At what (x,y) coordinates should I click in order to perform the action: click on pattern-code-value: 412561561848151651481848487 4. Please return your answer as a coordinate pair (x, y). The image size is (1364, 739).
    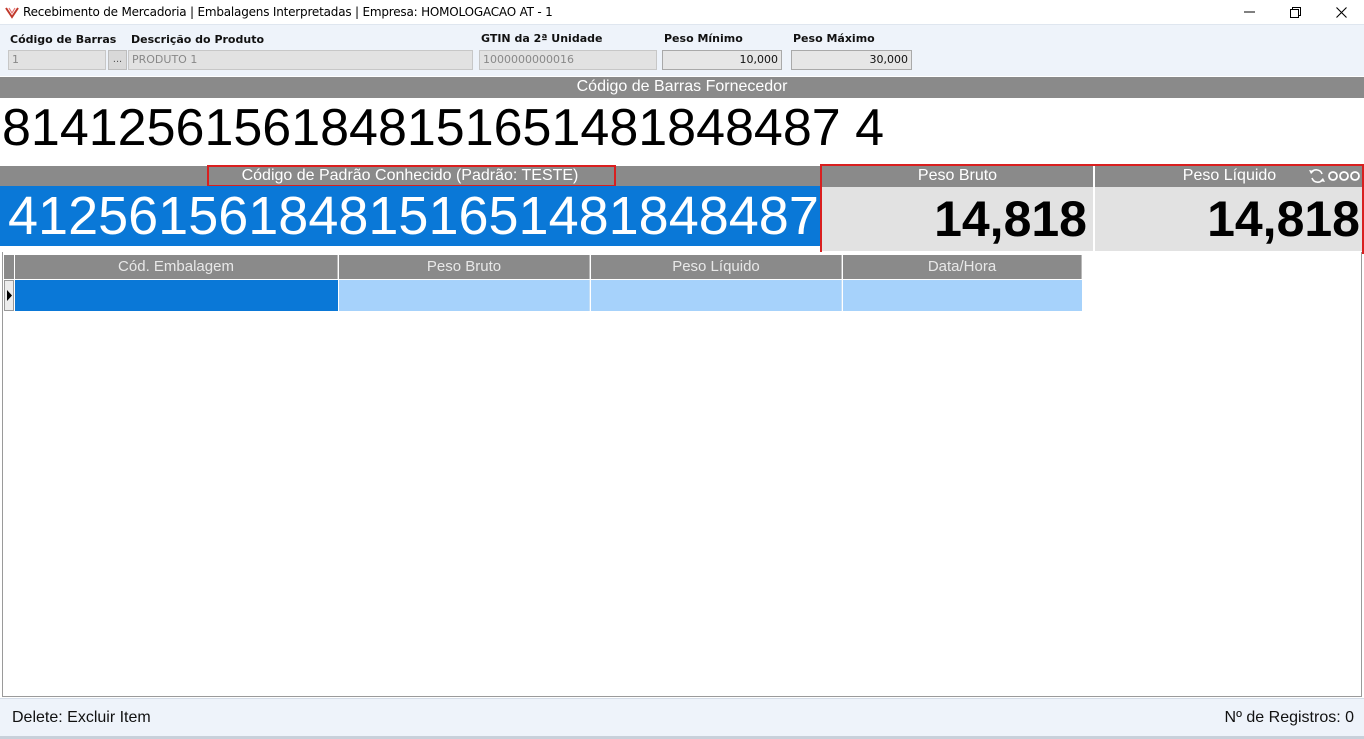
    Looking at the image, I should click on (410, 216).